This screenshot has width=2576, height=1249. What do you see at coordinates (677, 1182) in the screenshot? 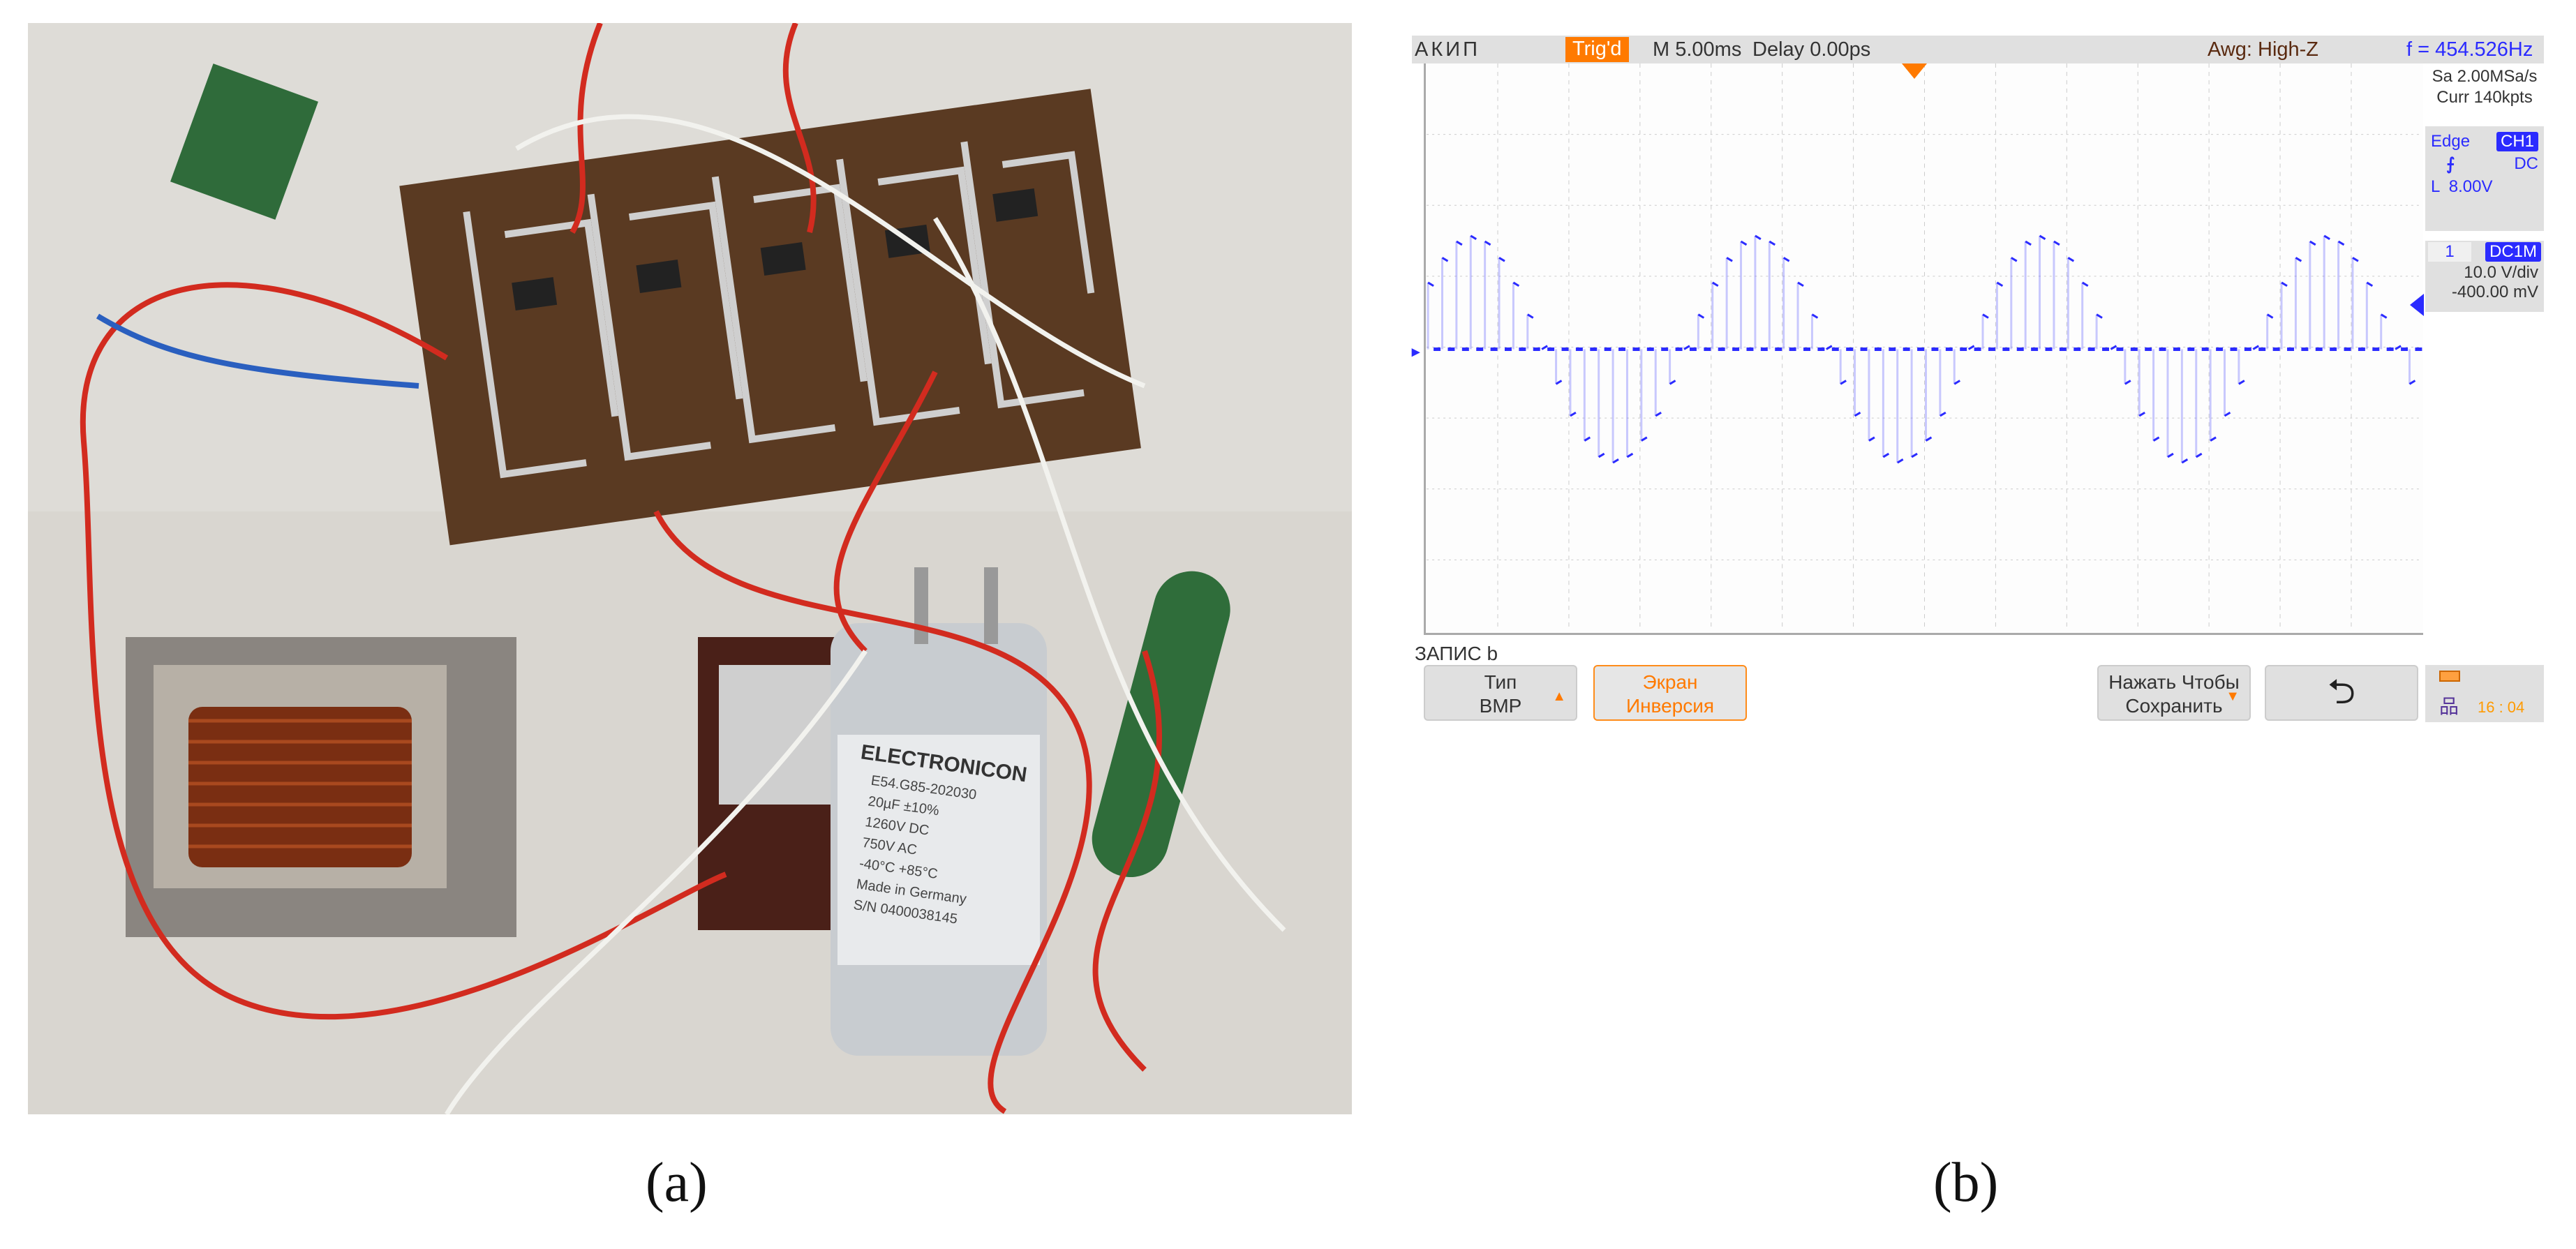
I see `caption-a: (a)` at bounding box center [677, 1182].